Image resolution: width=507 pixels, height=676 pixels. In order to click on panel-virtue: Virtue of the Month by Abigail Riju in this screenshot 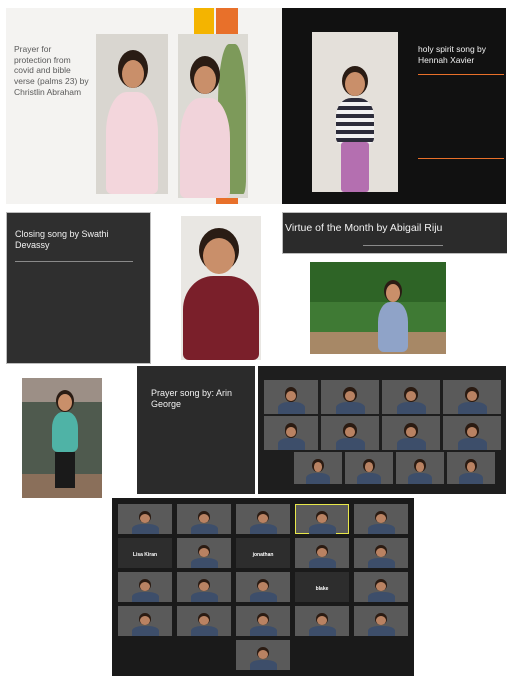, I will do `click(394, 233)`.